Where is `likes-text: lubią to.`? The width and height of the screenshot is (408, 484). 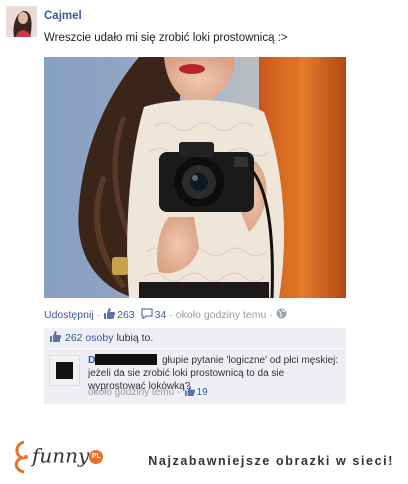 likes-text: lubią to. is located at coordinates (135, 337).